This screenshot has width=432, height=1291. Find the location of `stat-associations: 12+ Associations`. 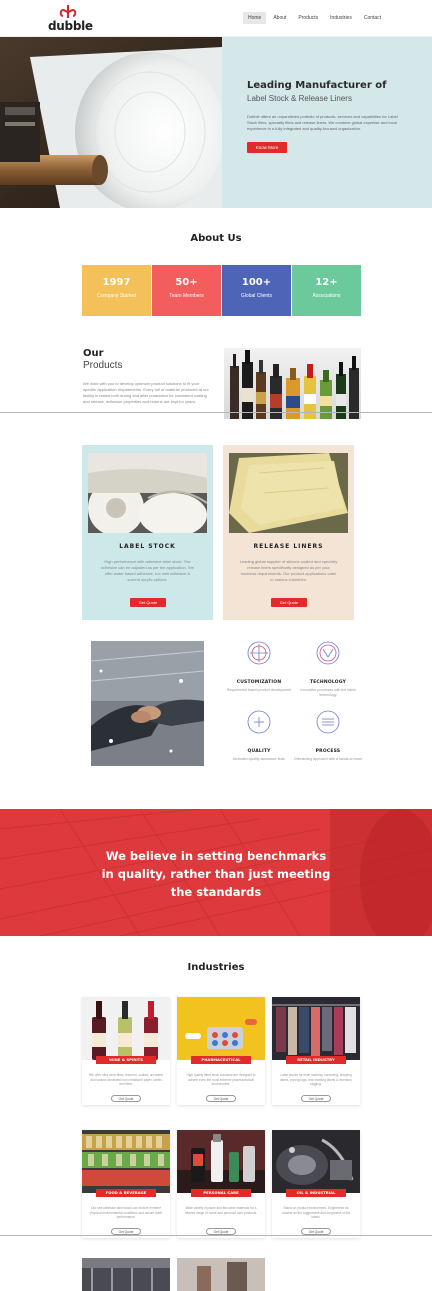

stat-associations: 12+ Associations is located at coordinates (326, 290).